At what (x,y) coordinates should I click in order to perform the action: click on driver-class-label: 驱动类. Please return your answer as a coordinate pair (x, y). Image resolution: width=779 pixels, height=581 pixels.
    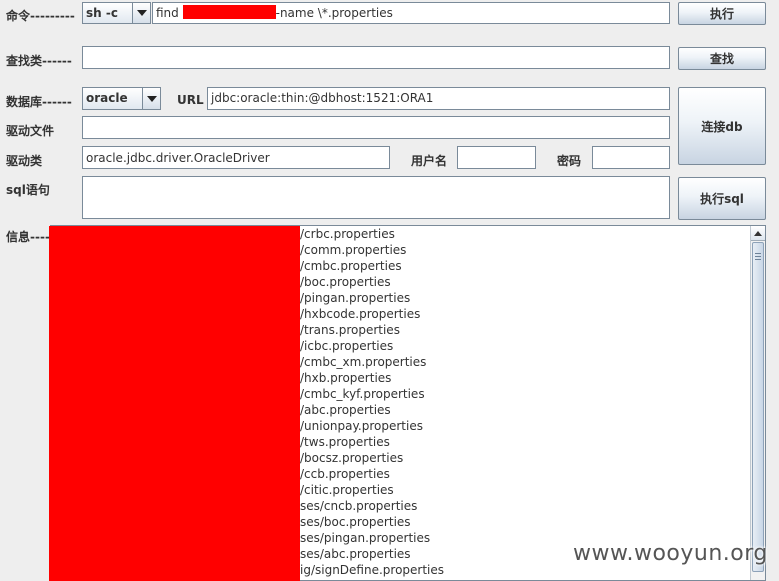
    Looking at the image, I should click on (24, 161).